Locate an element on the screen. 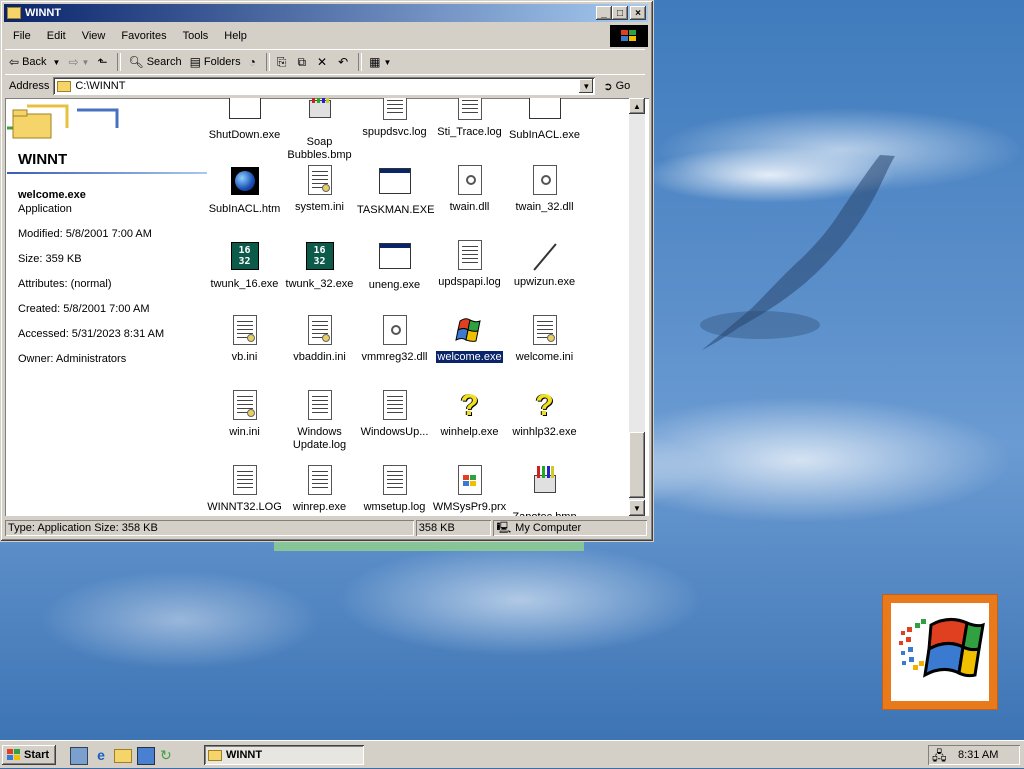 The height and width of the screenshot is (769, 1024). file-item: Sti_Trace.log is located at coordinates (469, 118).